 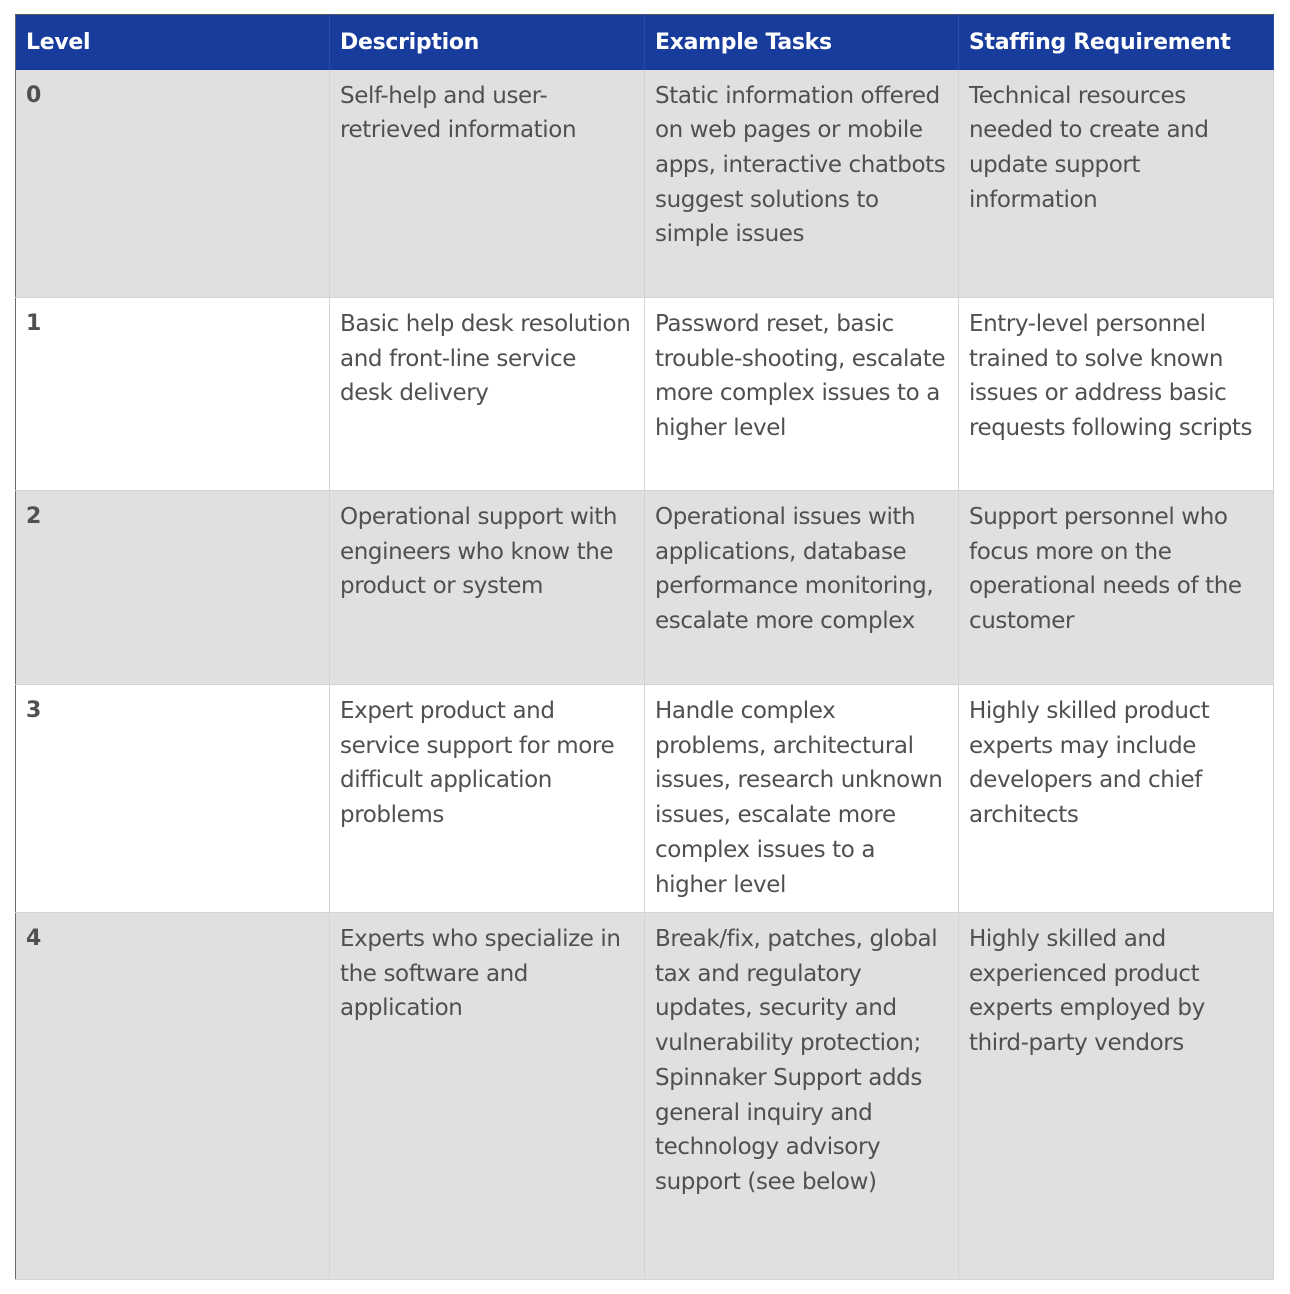 What do you see at coordinates (172, 1096) in the screenshot?
I see `level-cell: 4` at bounding box center [172, 1096].